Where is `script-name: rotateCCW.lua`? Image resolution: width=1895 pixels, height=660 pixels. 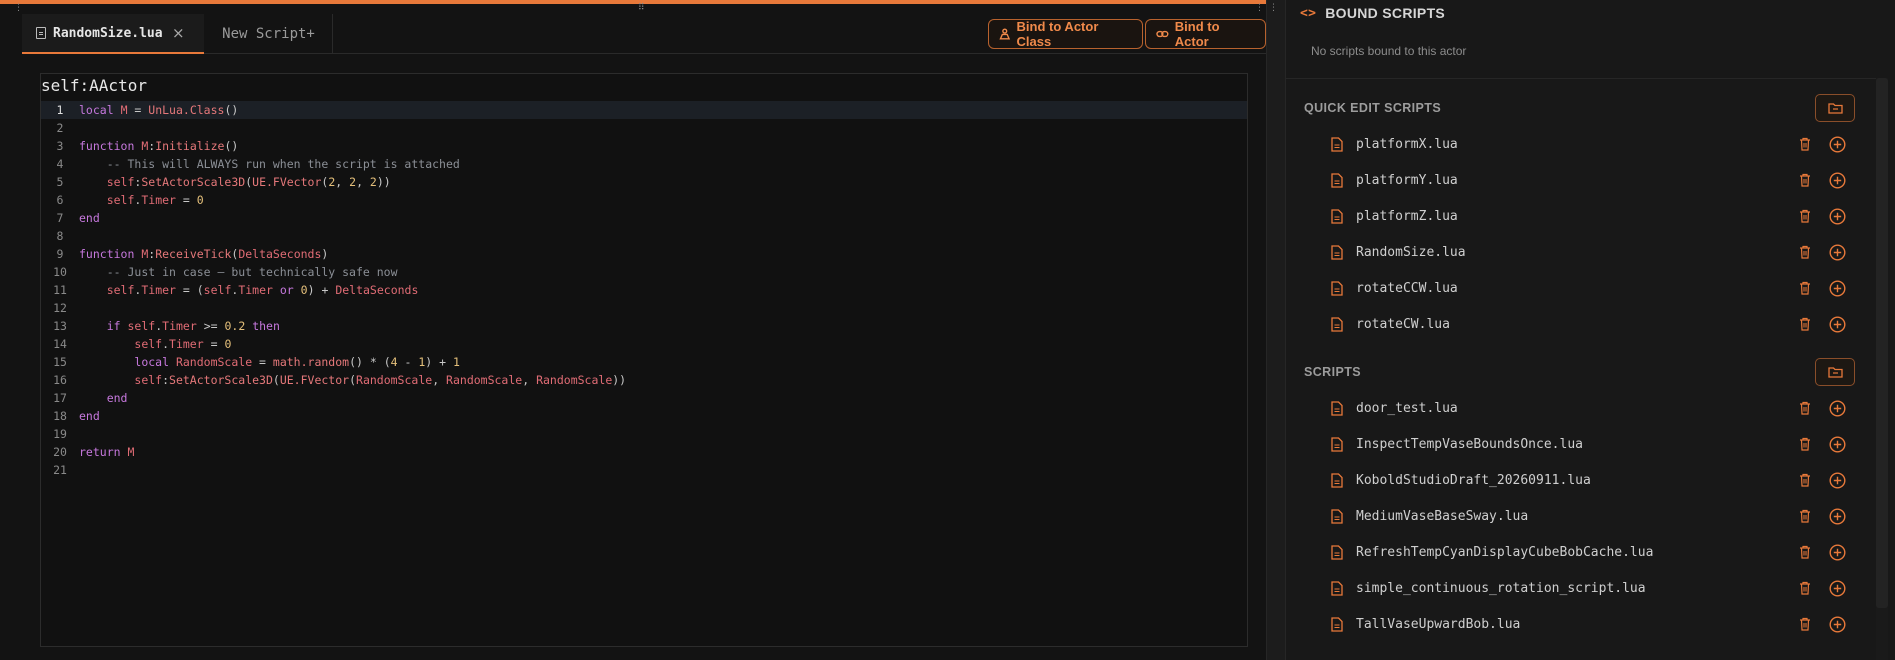
script-name: rotateCCW.lua is located at coordinates (1407, 288).